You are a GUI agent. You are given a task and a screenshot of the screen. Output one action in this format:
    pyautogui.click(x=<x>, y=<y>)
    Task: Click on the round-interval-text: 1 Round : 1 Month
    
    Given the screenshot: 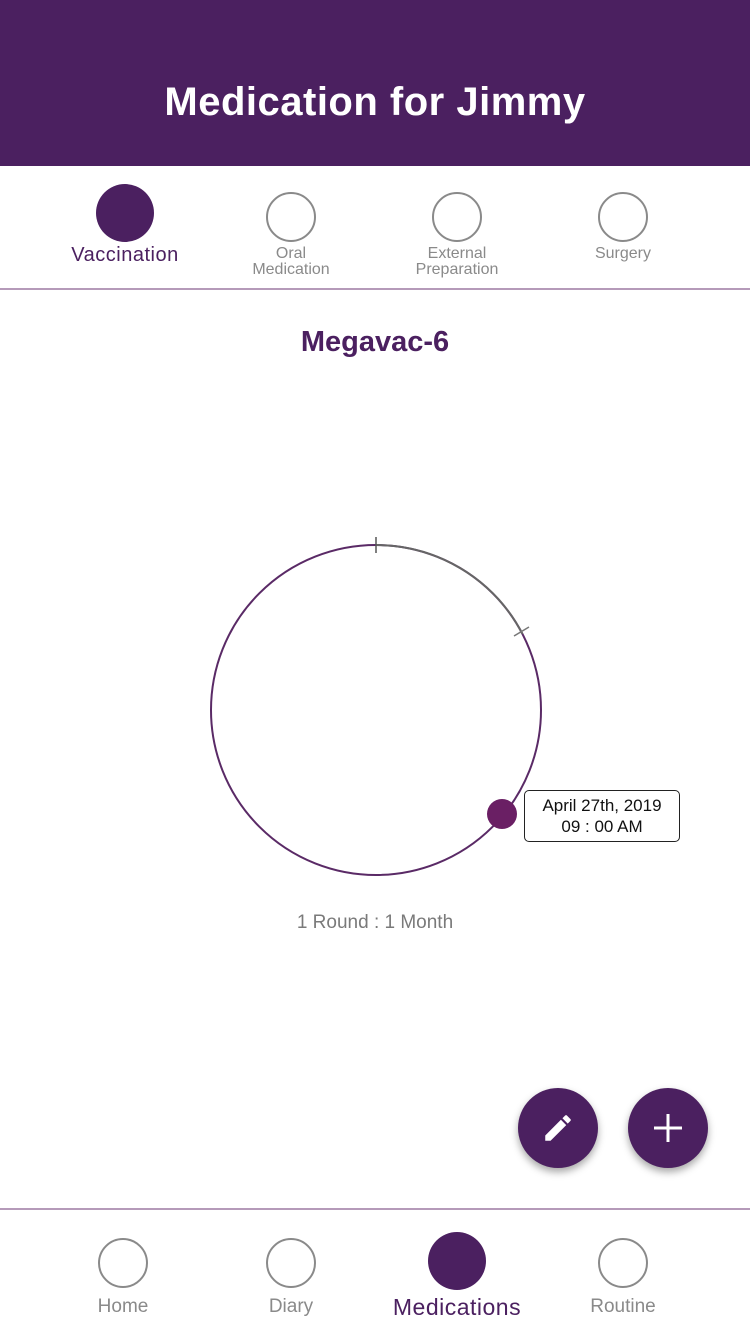 What is the action you would take?
    pyautogui.click(x=375, y=922)
    